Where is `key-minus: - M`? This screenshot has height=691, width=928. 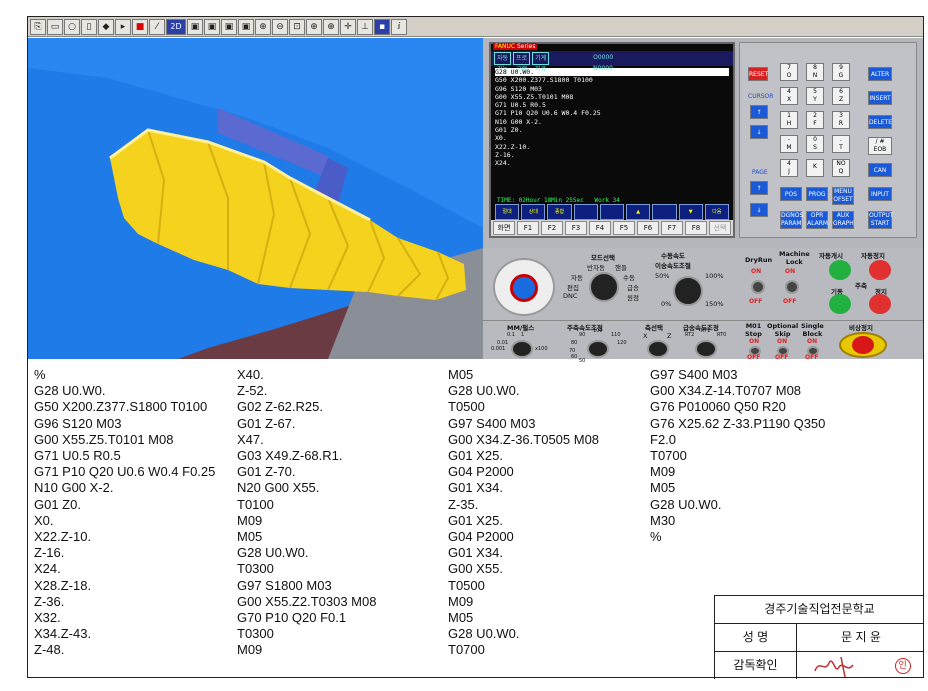
key-minus: - M is located at coordinates (789, 144).